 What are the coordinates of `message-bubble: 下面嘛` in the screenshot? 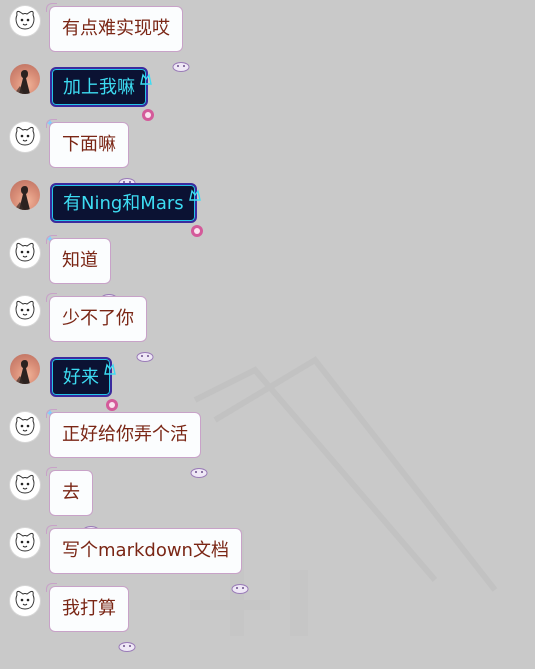 It's located at (91, 153).